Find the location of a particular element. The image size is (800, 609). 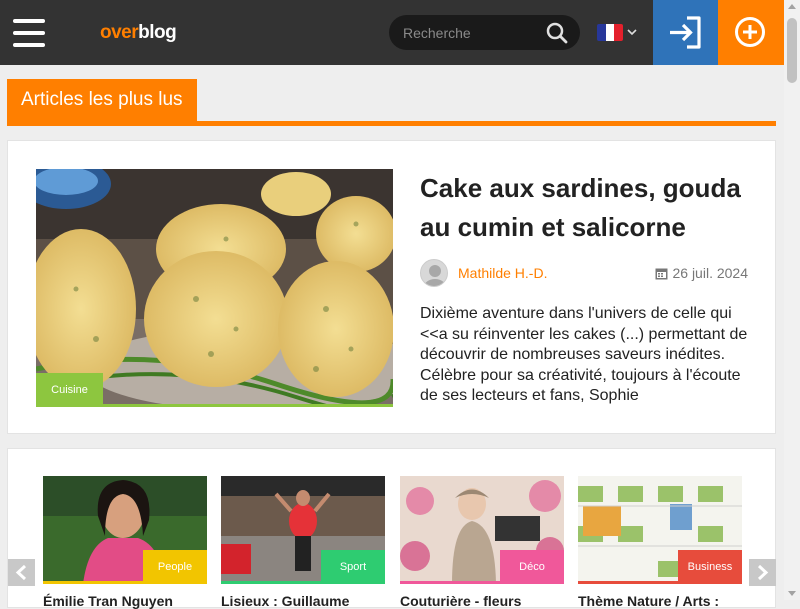

carousel-card-title: Thème Nature / Arts : is located at coordinates (660, 601).